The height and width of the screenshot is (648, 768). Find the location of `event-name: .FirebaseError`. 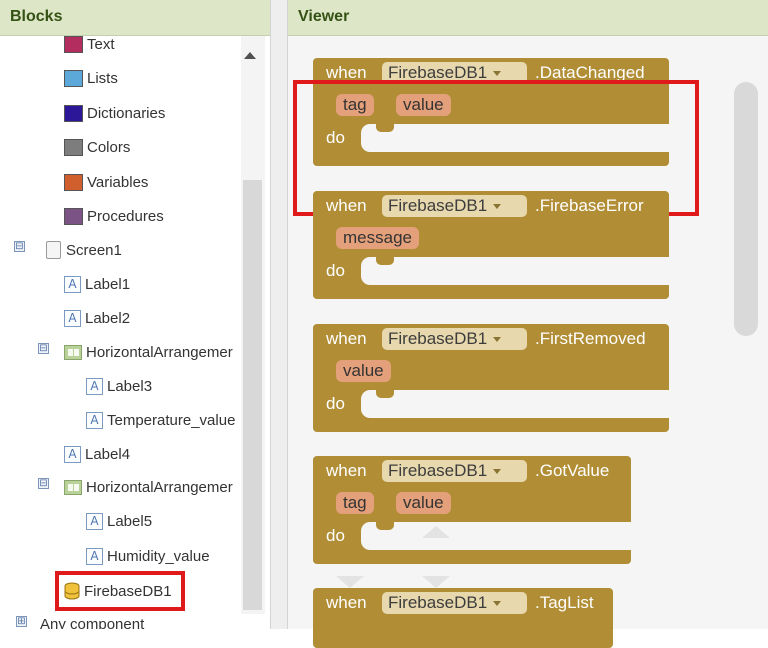

event-name: .FirebaseError is located at coordinates (589, 205).